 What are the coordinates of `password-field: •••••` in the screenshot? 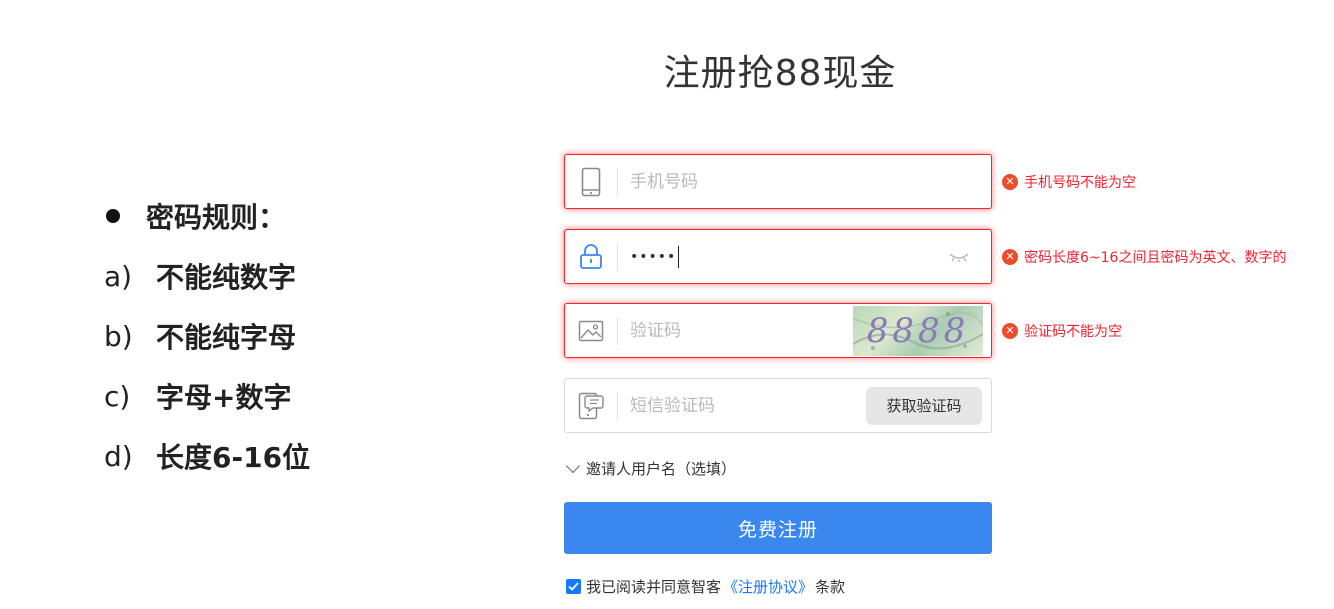 It's located at (778, 256).